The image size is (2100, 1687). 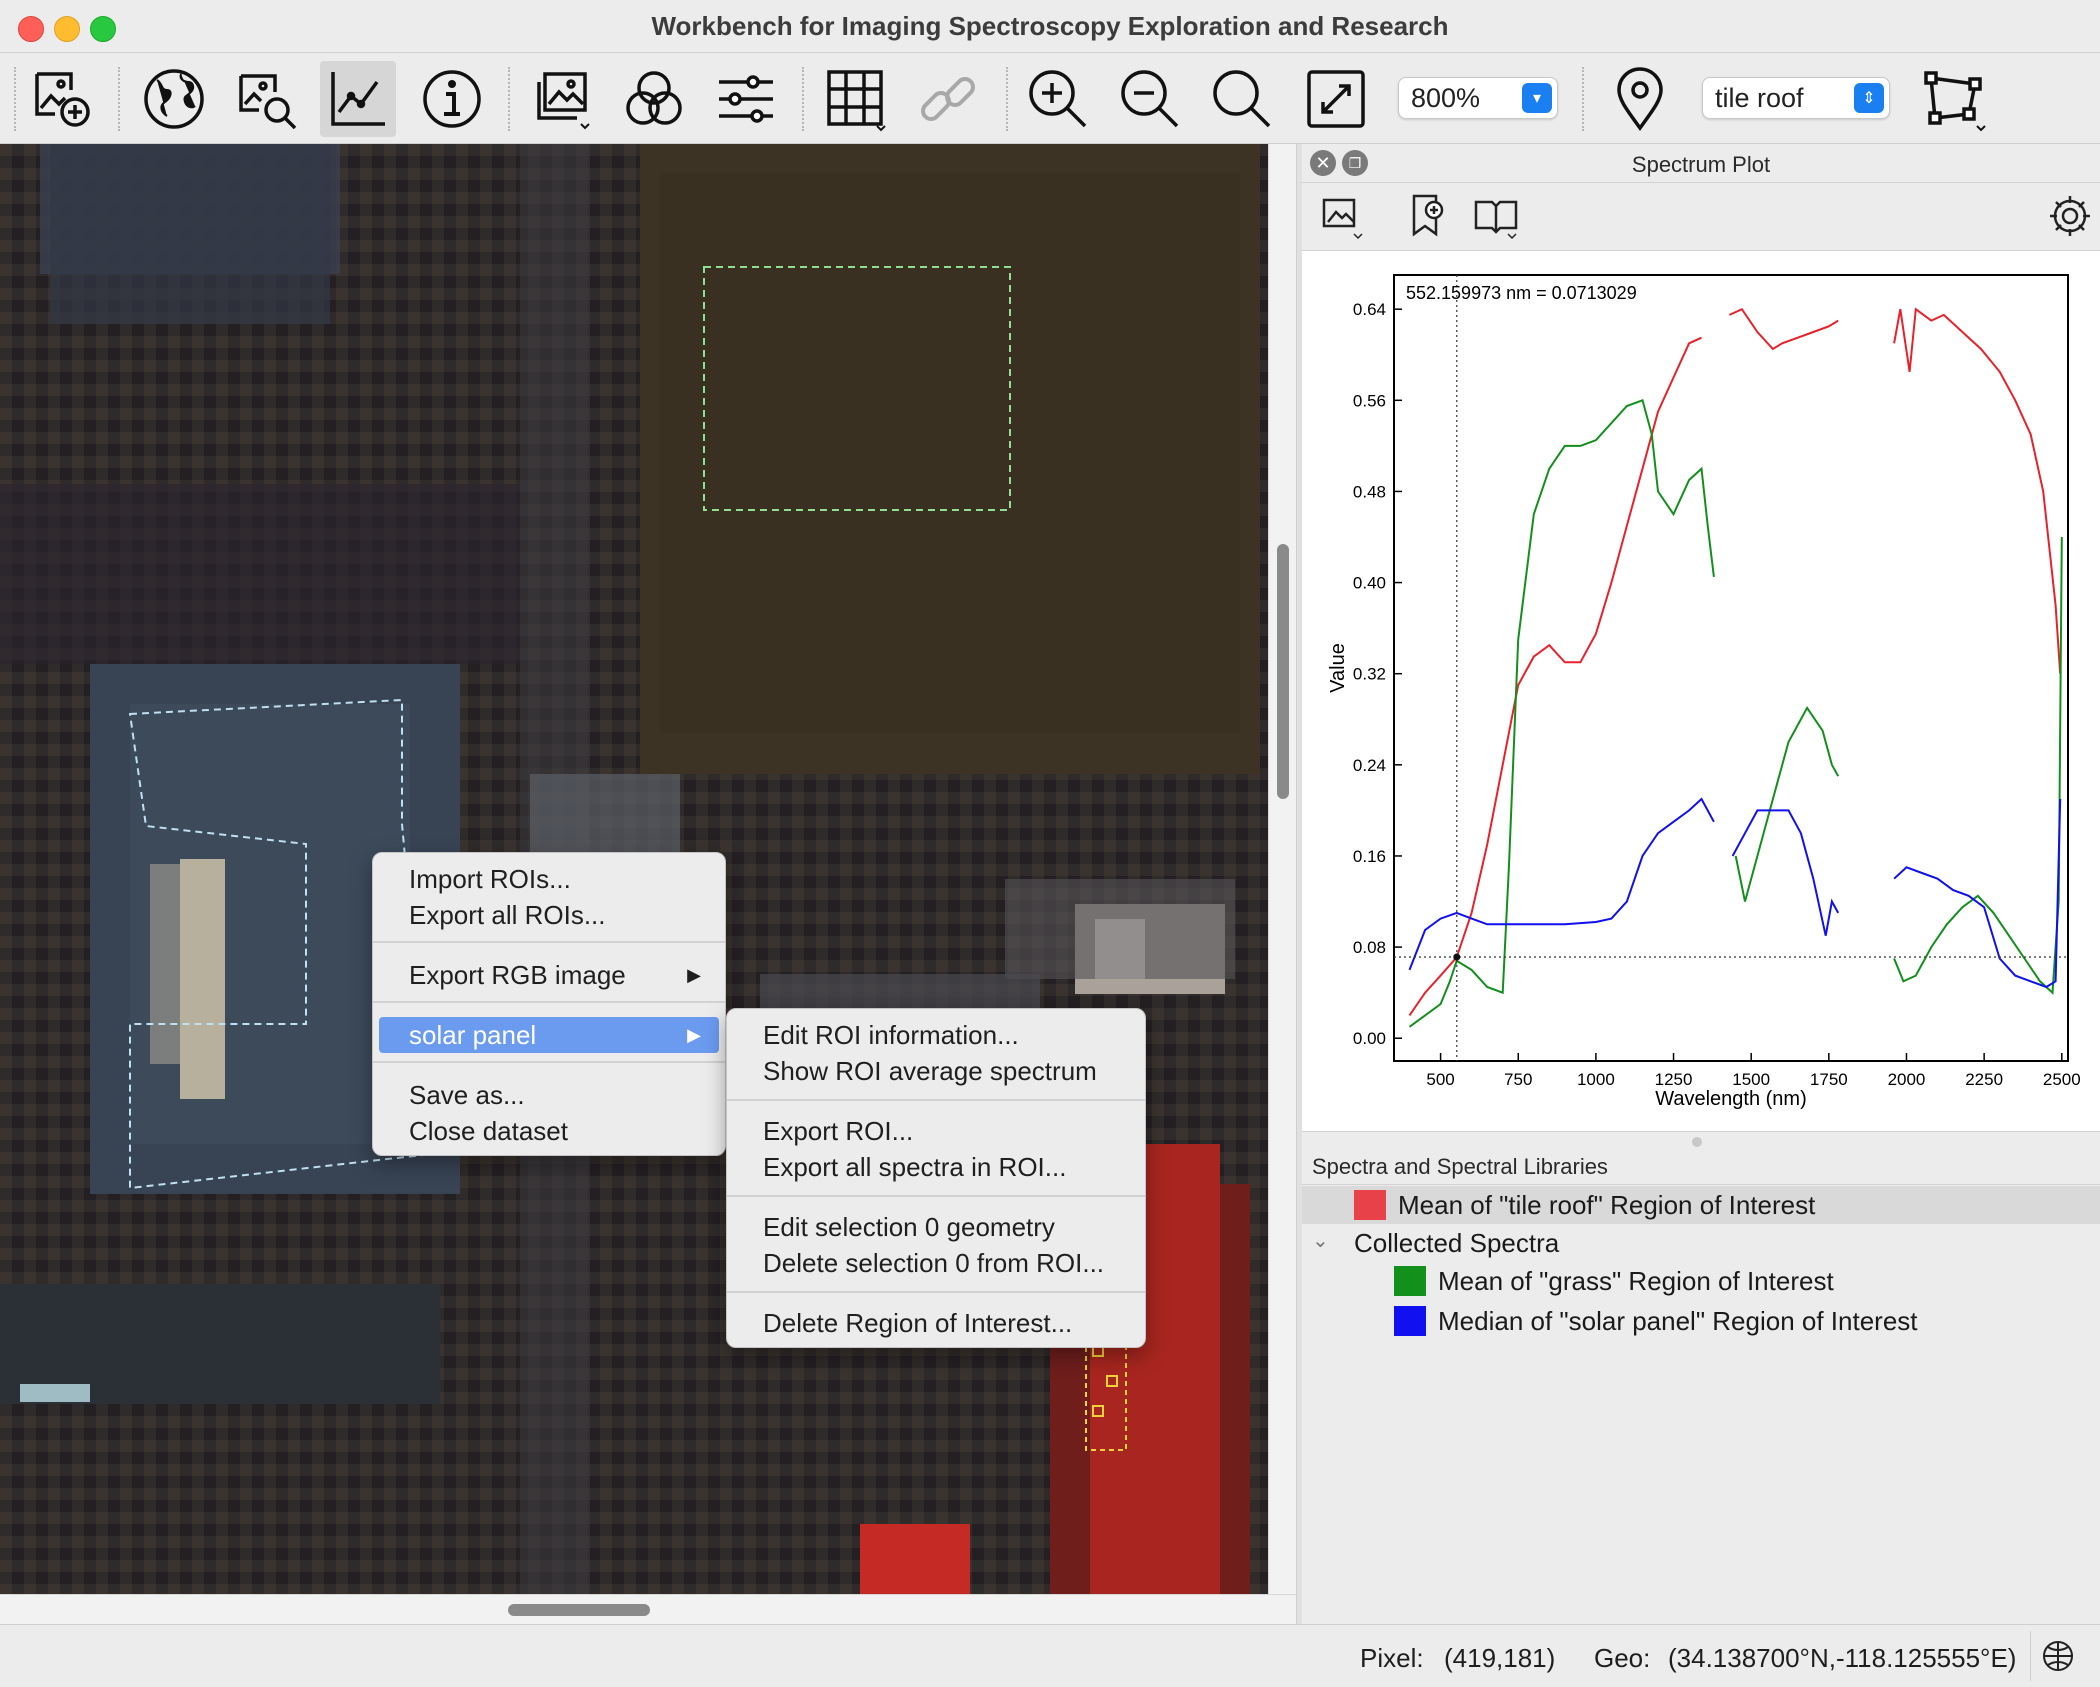 I want to click on collect-spectrum-button, so click(x=1428, y=216).